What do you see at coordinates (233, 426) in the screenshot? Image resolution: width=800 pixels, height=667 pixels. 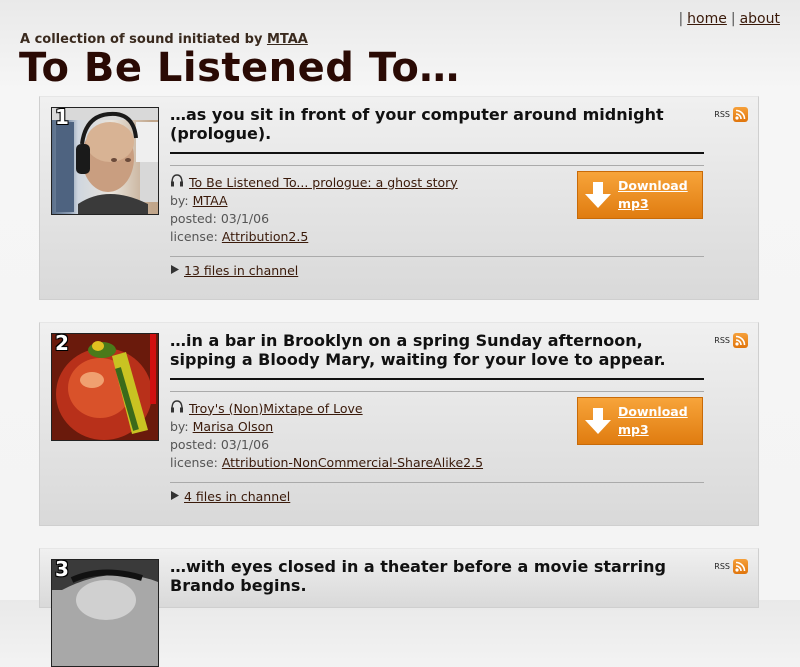 I see `author-link: Marisa Olson` at bounding box center [233, 426].